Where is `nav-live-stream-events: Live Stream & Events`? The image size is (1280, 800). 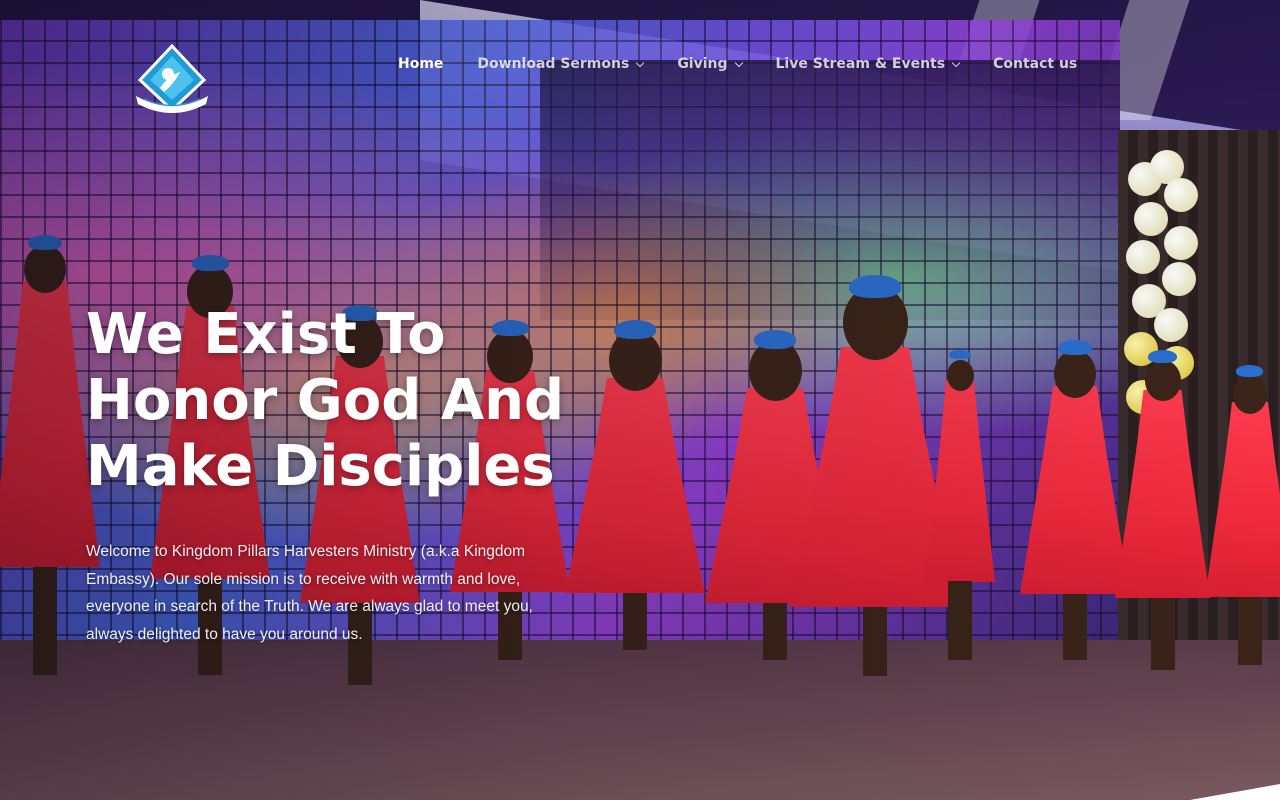
nav-live-stream-events: Live Stream & Events is located at coordinates (868, 64).